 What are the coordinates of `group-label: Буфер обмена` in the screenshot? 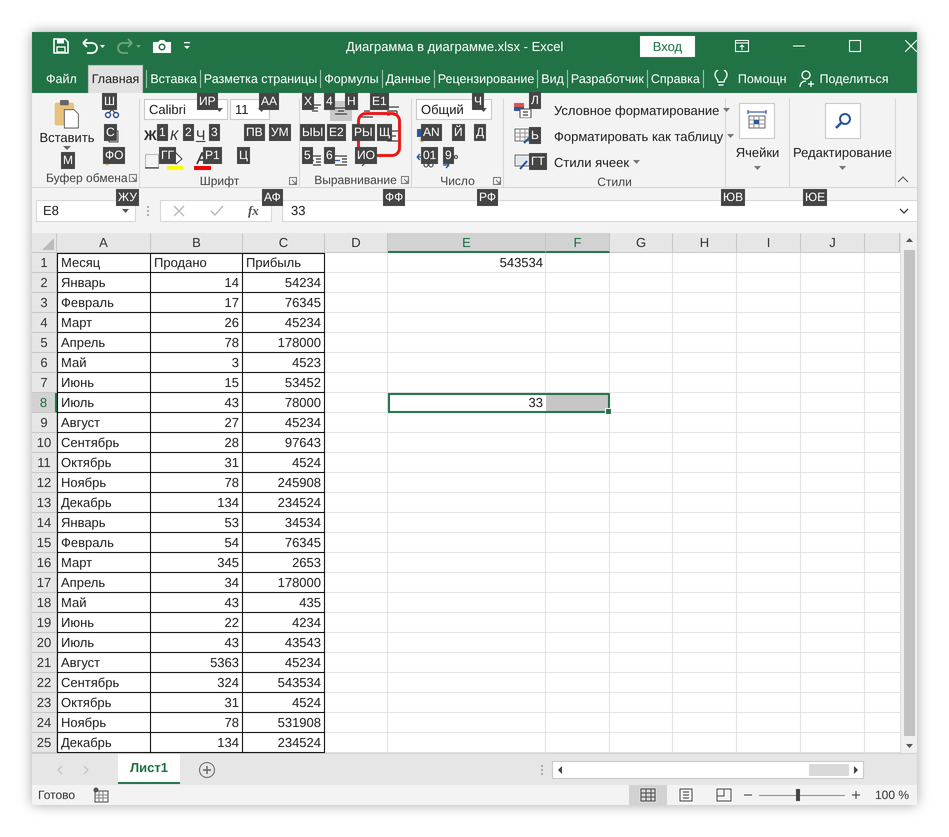 It's located at (87, 178).